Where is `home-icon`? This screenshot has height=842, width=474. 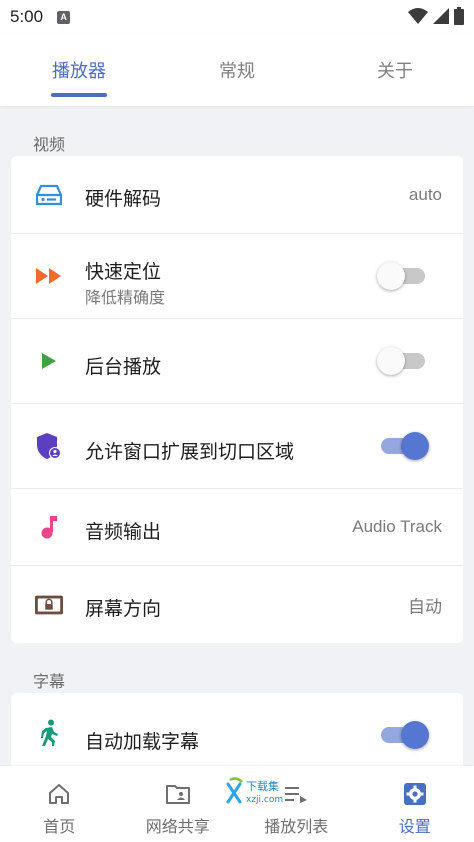 home-icon is located at coordinates (59, 794).